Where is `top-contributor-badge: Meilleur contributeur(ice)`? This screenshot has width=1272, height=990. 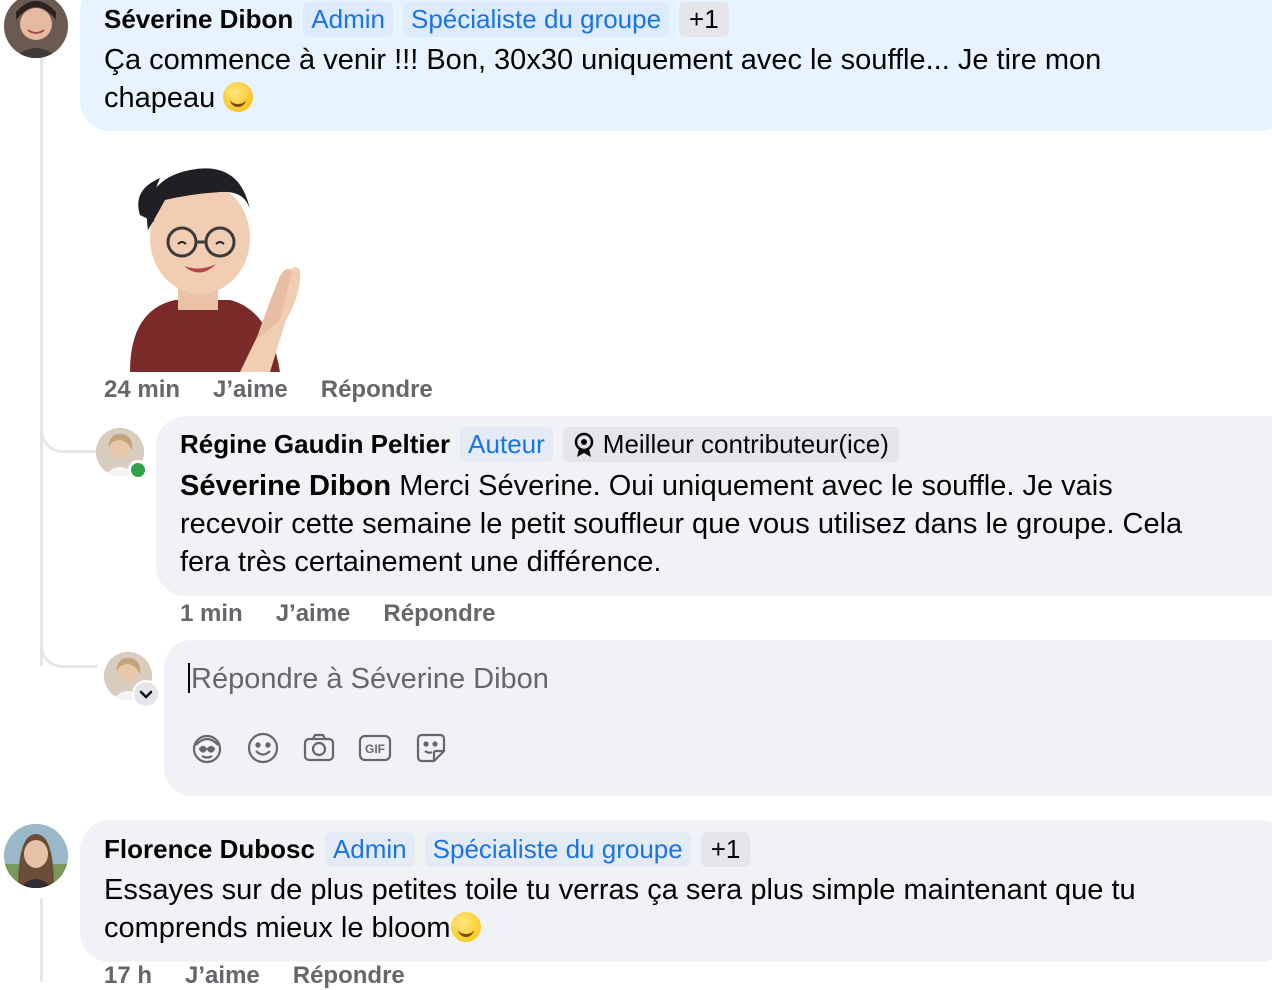
top-contributor-badge: Meilleur contributeur(ice) is located at coordinates (730, 444).